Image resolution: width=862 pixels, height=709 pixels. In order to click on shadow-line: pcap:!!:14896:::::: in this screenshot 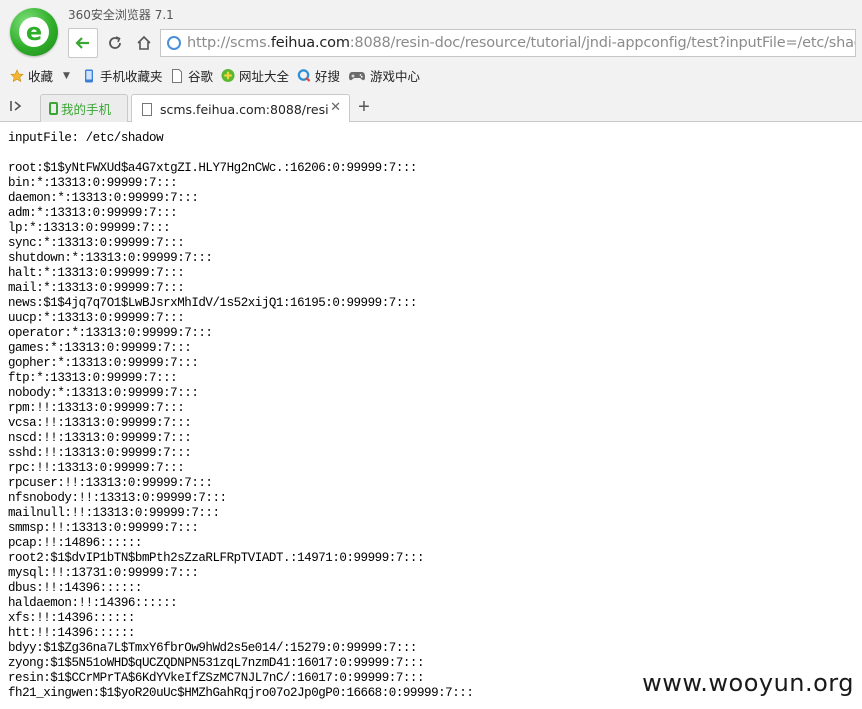, I will do `click(75, 543)`.